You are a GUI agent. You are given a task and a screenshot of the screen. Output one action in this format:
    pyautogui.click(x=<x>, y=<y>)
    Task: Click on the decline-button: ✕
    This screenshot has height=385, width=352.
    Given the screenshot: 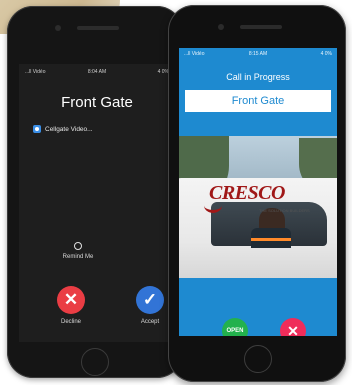 What is the action you would take?
    pyautogui.click(x=71, y=300)
    